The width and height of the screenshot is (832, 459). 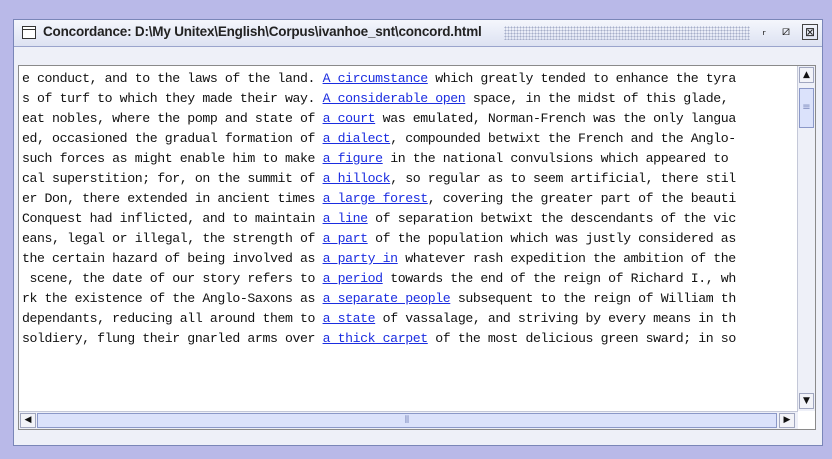 What do you see at coordinates (387, 298) in the screenshot?
I see `match-link: a separate people` at bounding box center [387, 298].